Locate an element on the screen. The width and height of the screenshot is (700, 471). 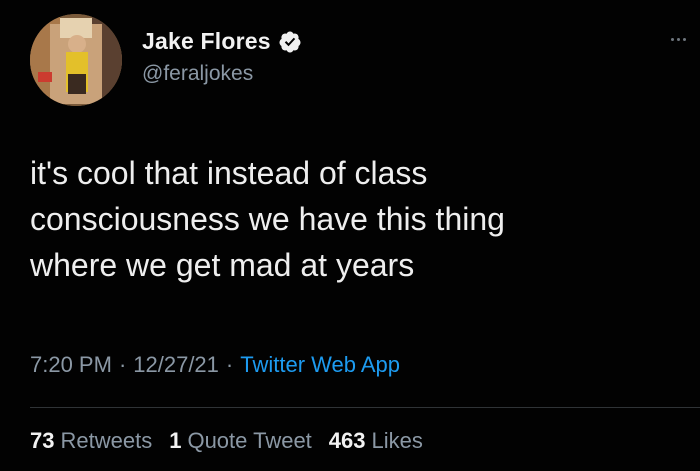
quote-tweets-label: Quote Tweet is located at coordinates (249, 440).